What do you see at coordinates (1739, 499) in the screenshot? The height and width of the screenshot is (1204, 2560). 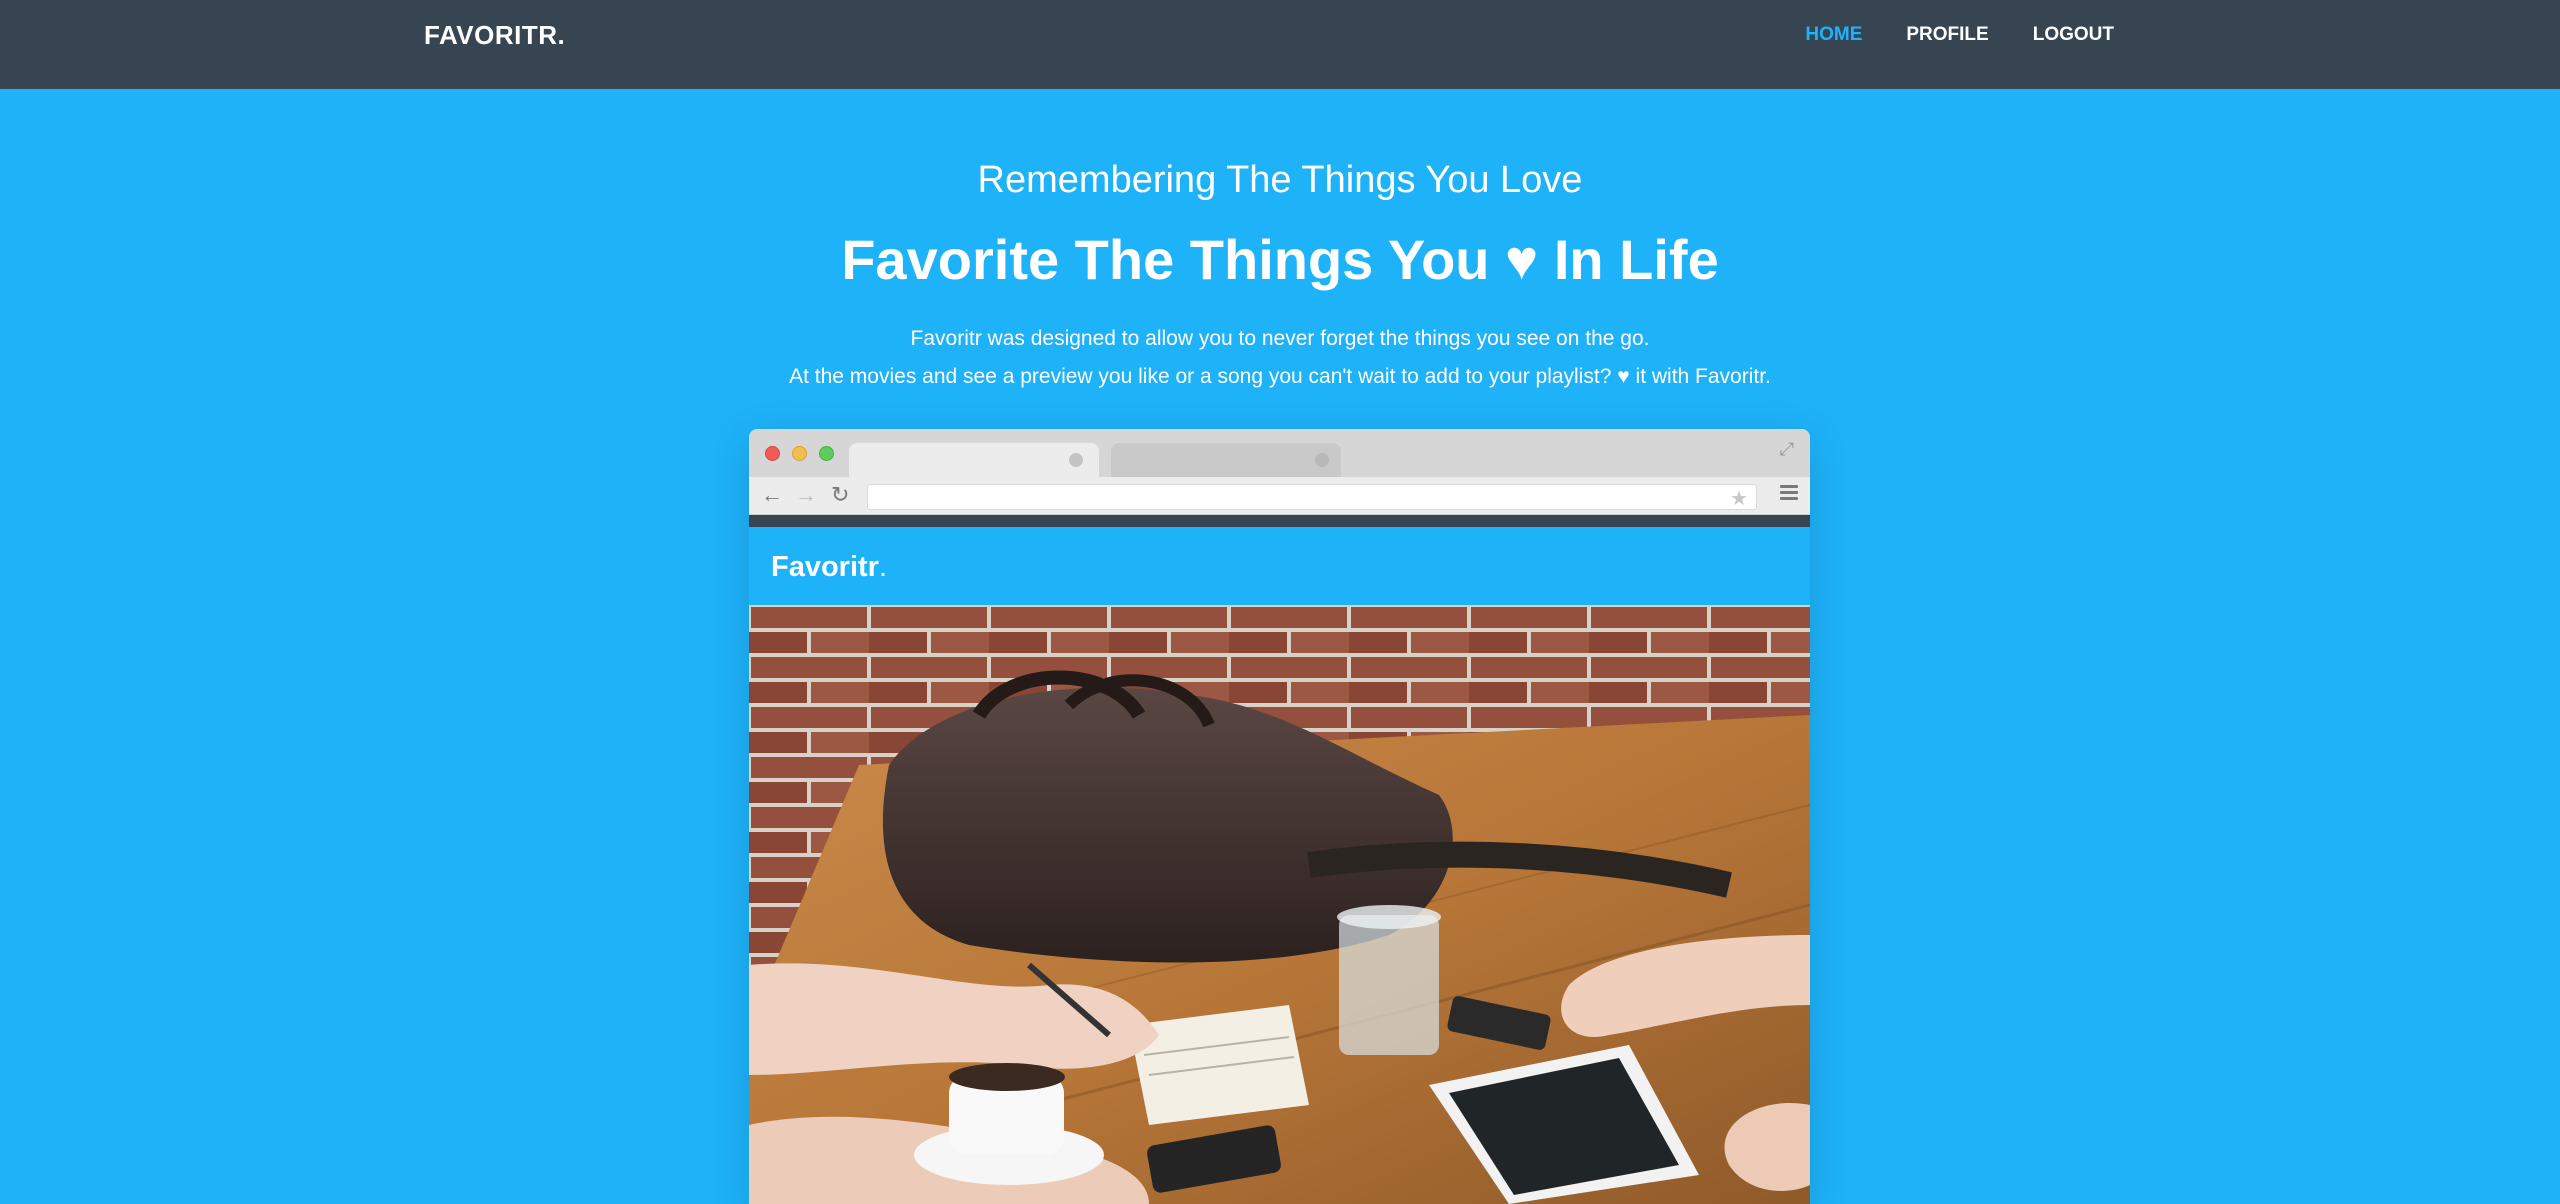 I see `star-icon: ★` at bounding box center [1739, 499].